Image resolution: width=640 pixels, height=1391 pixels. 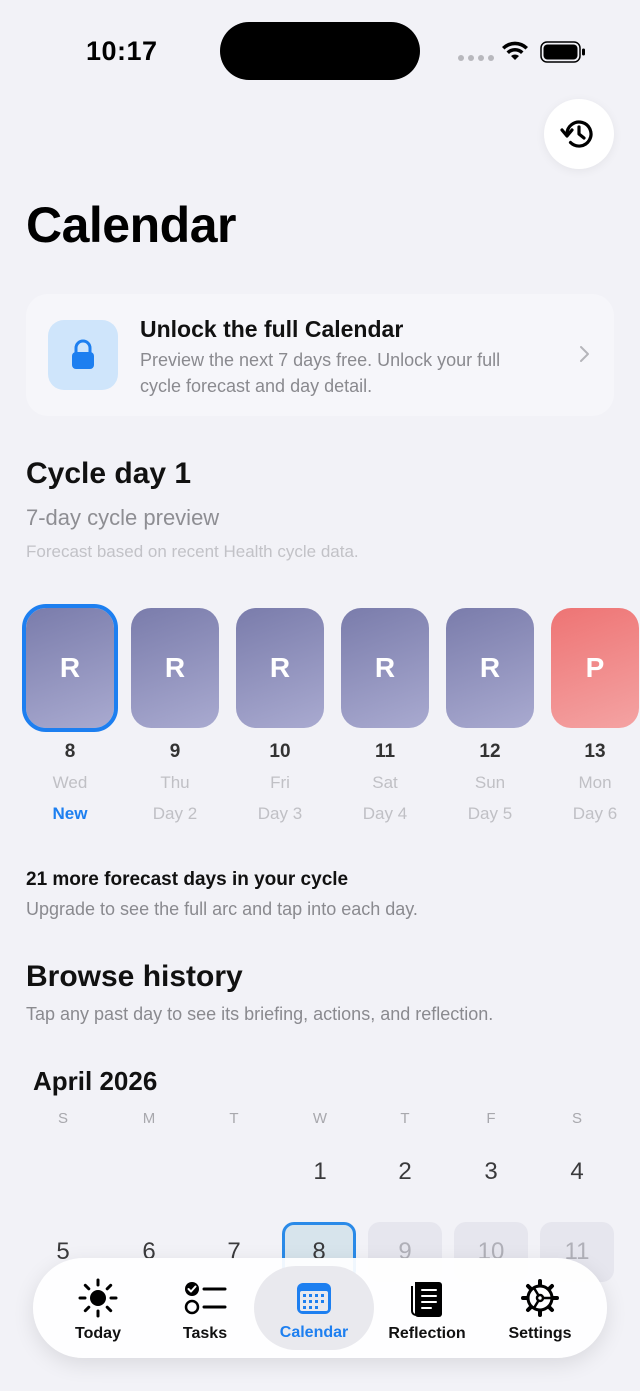 I want to click on day-status: New, so click(x=70, y=813).